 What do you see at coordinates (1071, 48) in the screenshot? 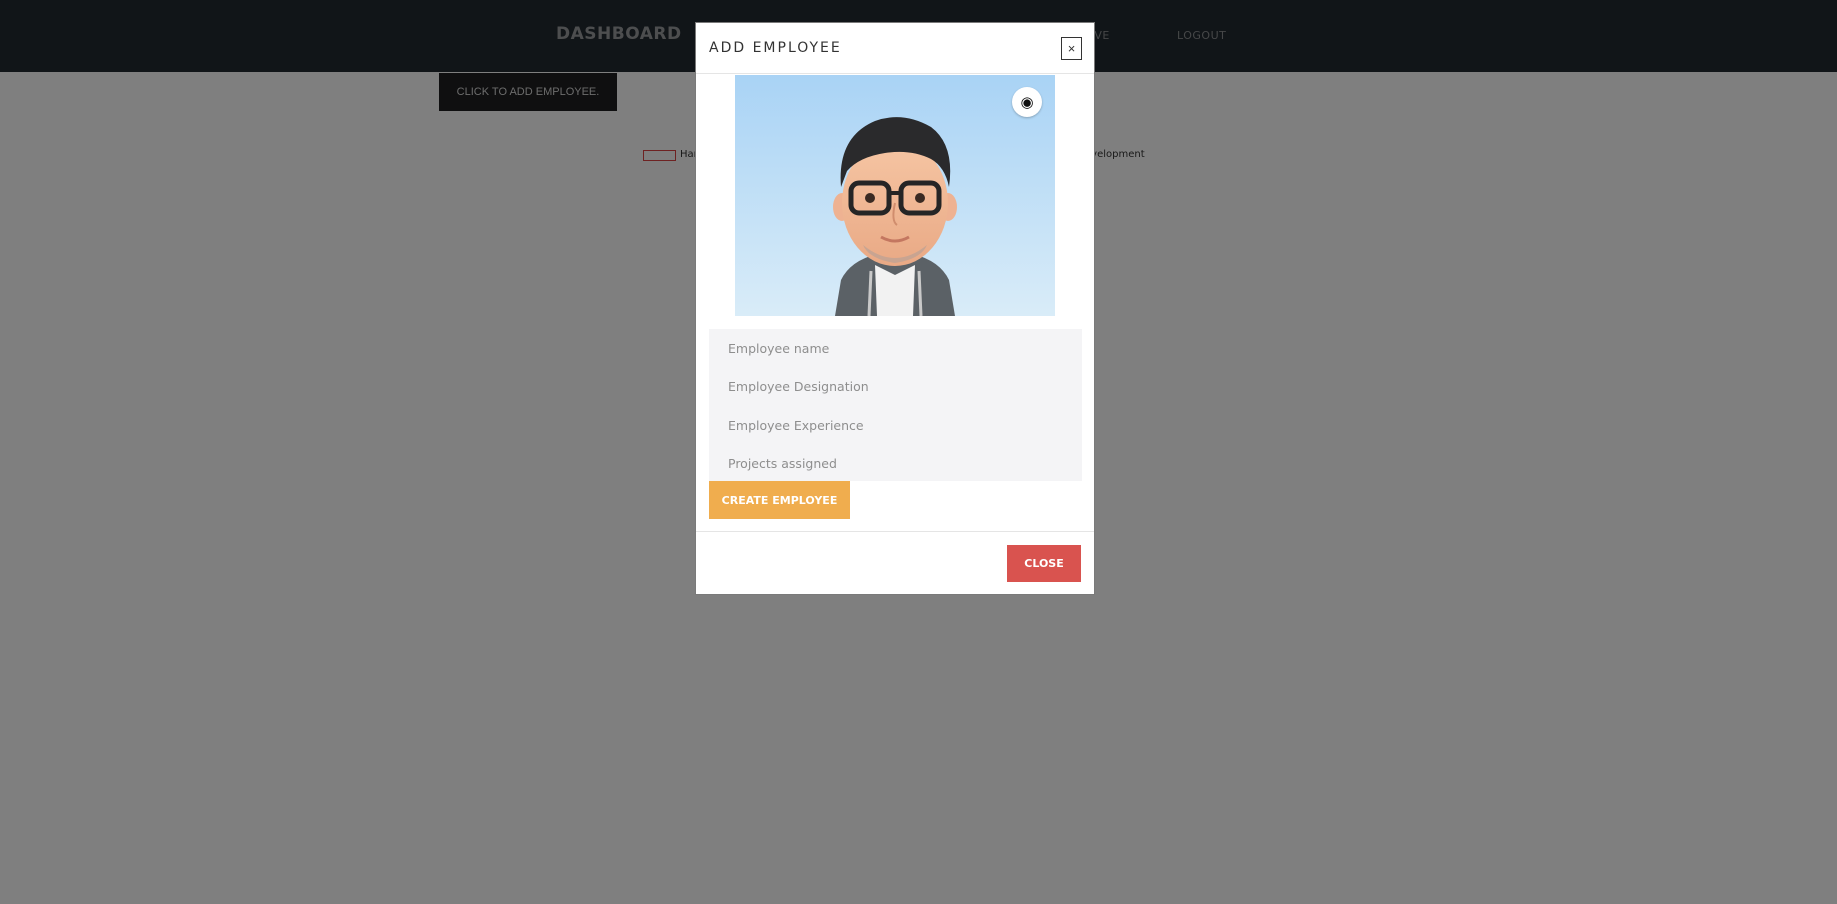
I see `close-x-button: ×` at bounding box center [1071, 48].